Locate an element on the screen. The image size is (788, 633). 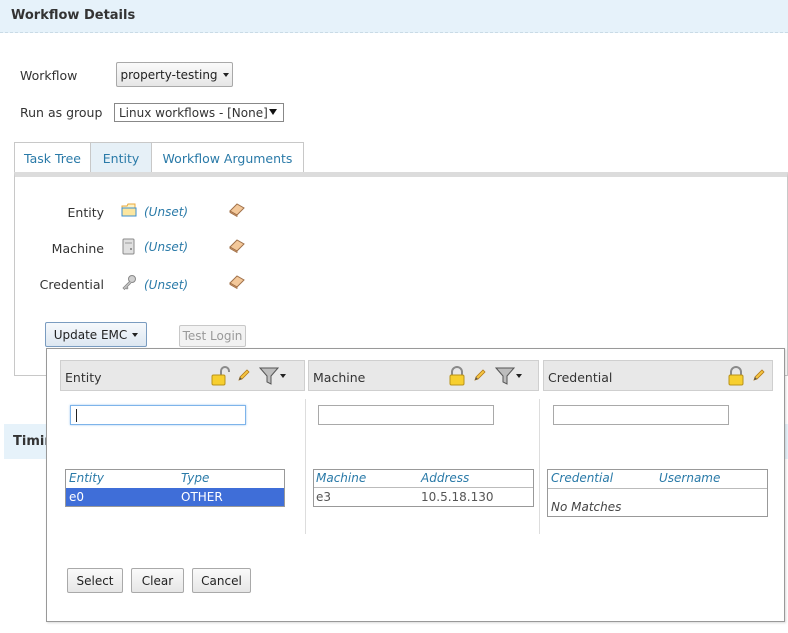
machine-unset-link: (Unset) is located at coordinates (166, 247).